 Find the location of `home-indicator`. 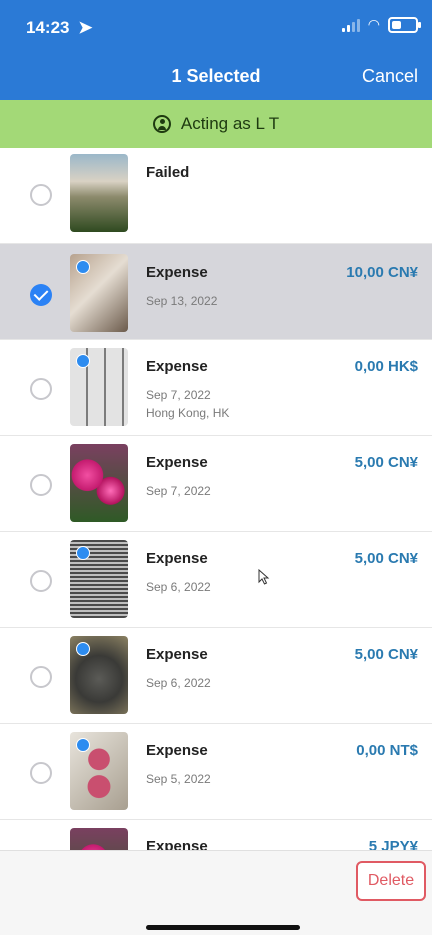

home-indicator is located at coordinates (223, 927).